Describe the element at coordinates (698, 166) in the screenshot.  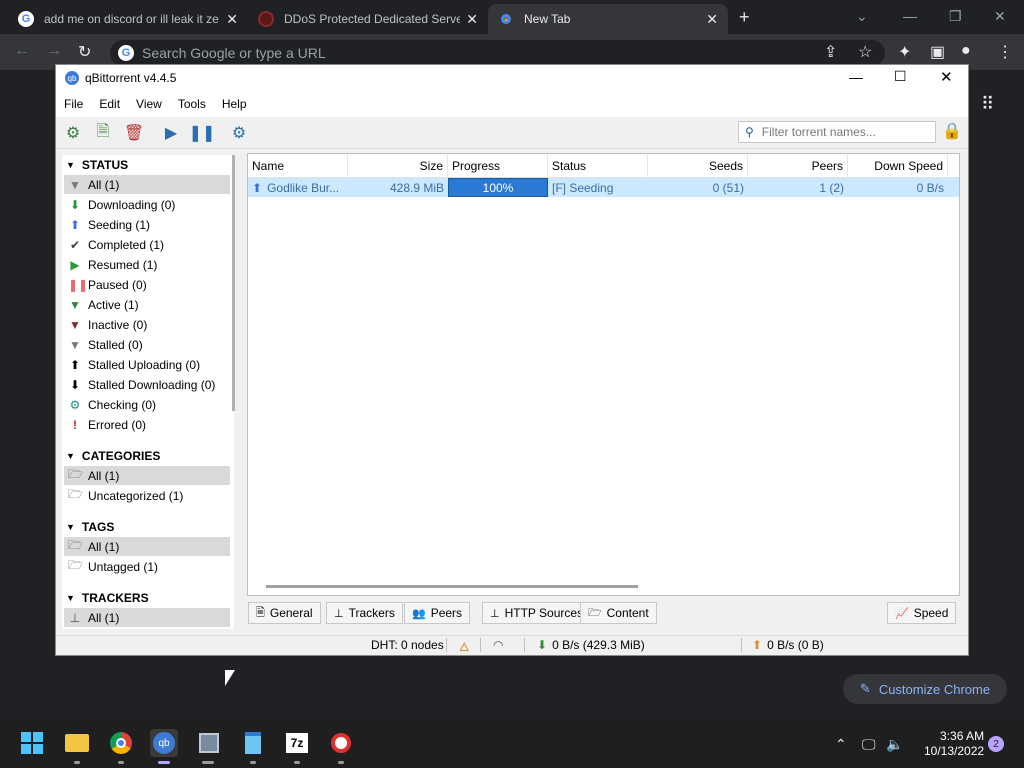
I see `column-header-seeds: Seeds` at that location.